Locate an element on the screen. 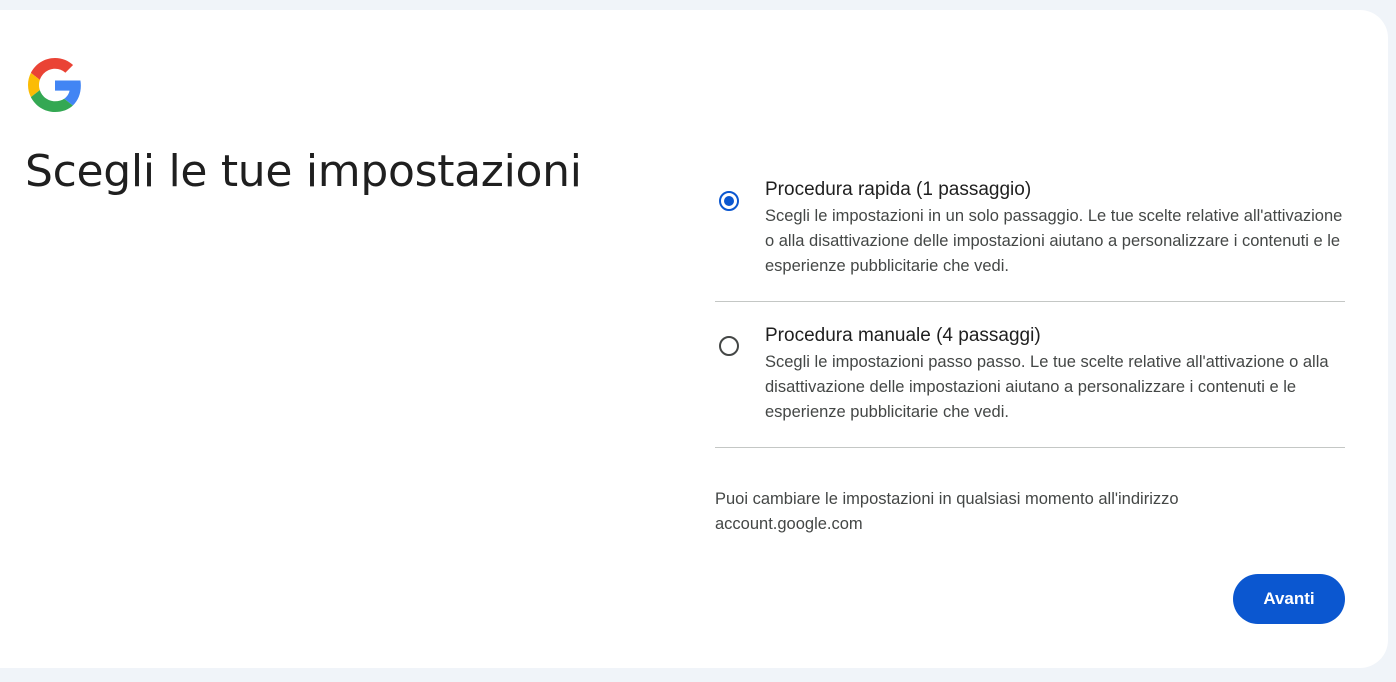  page-title: Scegli le tue impostazioni is located at coordinates (303, 171).